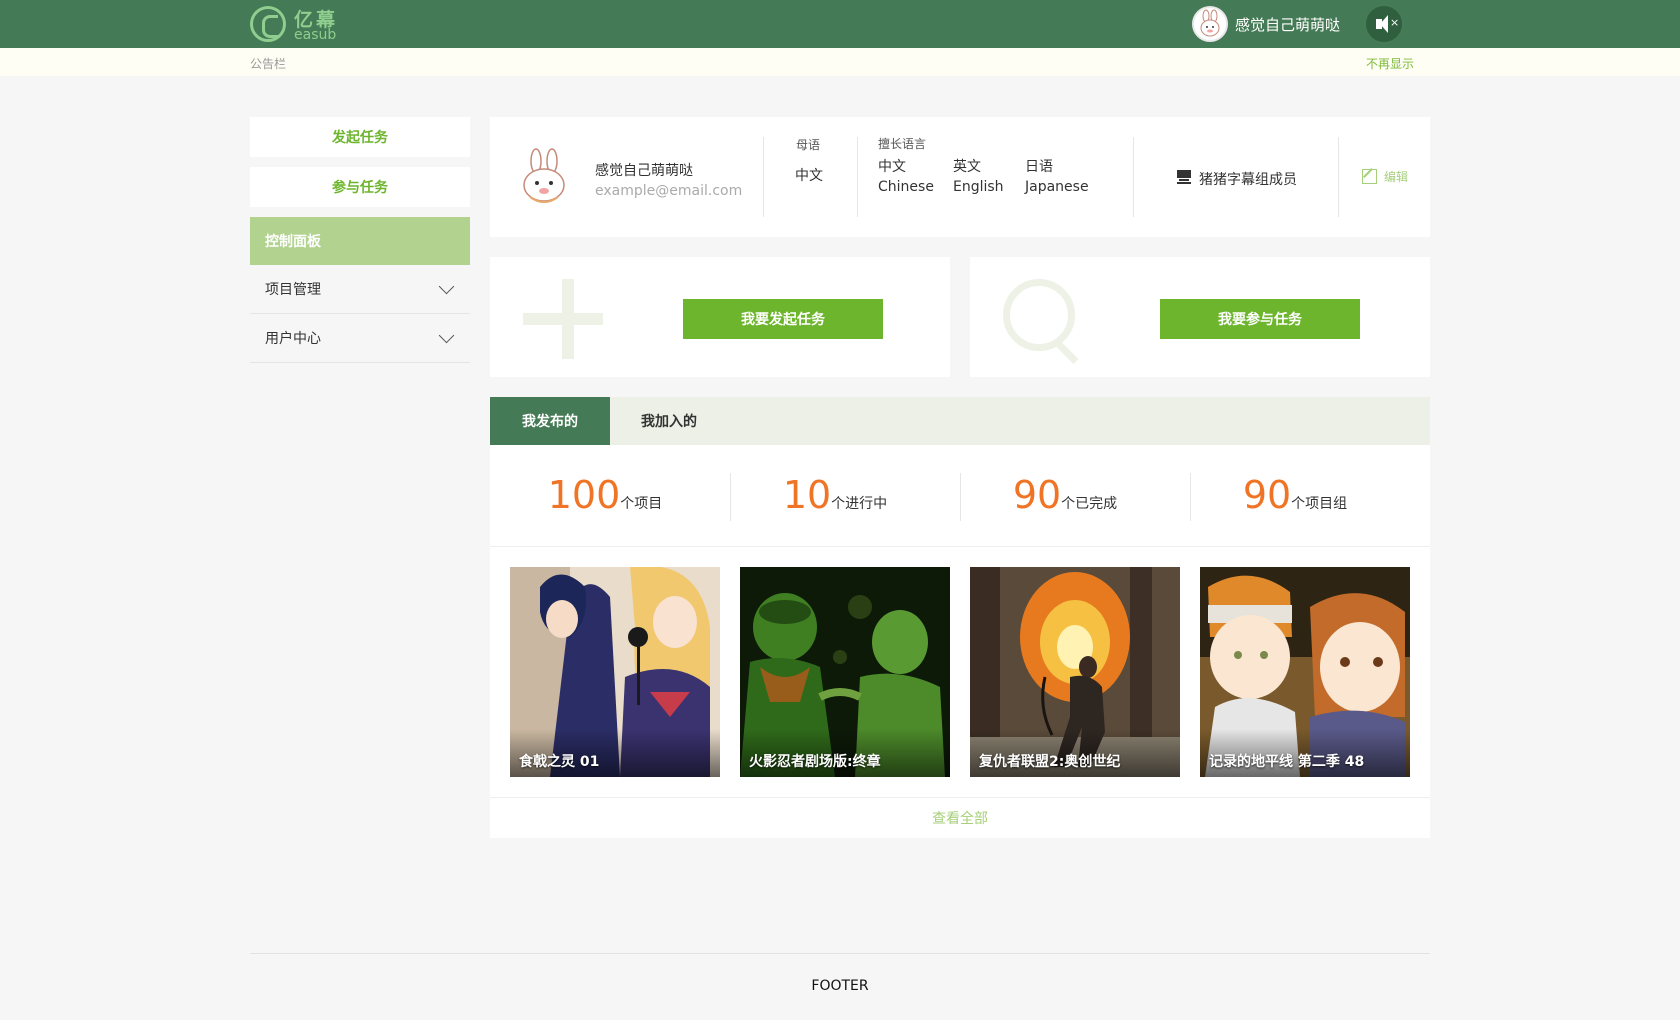 This screenshot has height=1020, width=1680. What do you see at coordinates (840, 986) in the screenshot?
I see `footer: FOOTER` at bounding box center [840, 986].